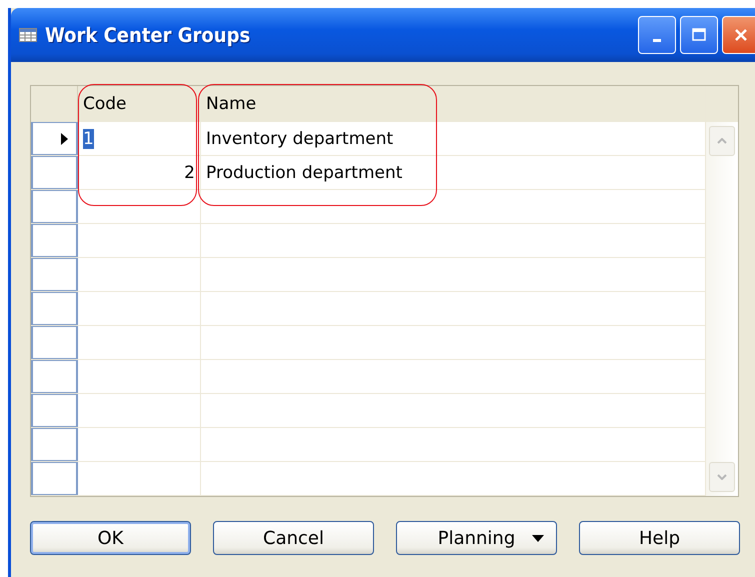  Describe the element at coordinates (293, 538) in the screenshot. I see `dialog-button: Cancel` at that location.